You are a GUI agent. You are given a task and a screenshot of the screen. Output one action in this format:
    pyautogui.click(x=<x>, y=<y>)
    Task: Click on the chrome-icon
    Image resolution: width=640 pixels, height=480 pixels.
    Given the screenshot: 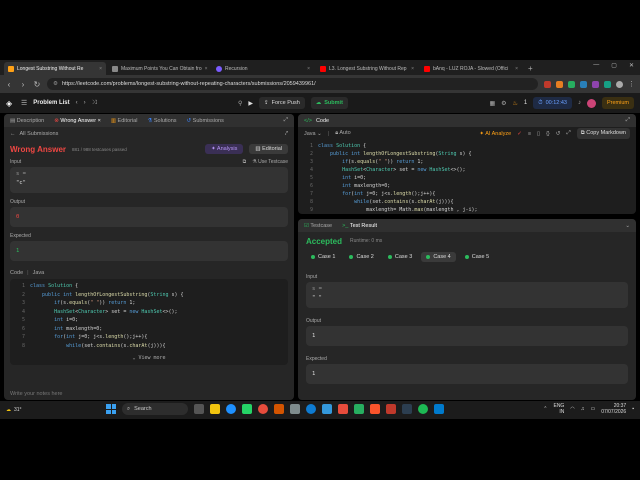 What is the action you would take?
    pyautogui.click(x=263, y=409)
    